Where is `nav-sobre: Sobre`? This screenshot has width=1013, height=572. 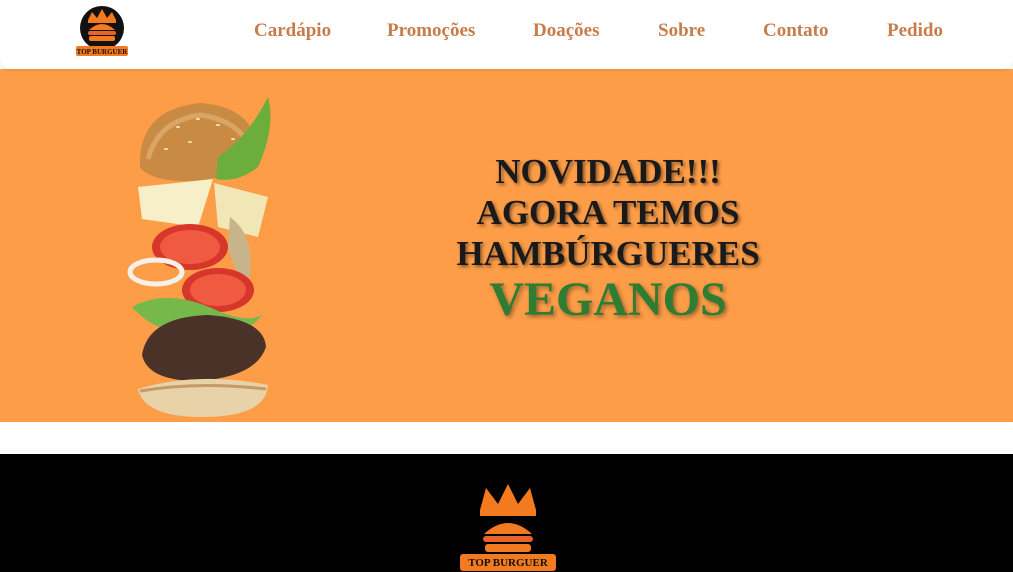 nav-sobre: Sobre is located at coordinates (681, 31).